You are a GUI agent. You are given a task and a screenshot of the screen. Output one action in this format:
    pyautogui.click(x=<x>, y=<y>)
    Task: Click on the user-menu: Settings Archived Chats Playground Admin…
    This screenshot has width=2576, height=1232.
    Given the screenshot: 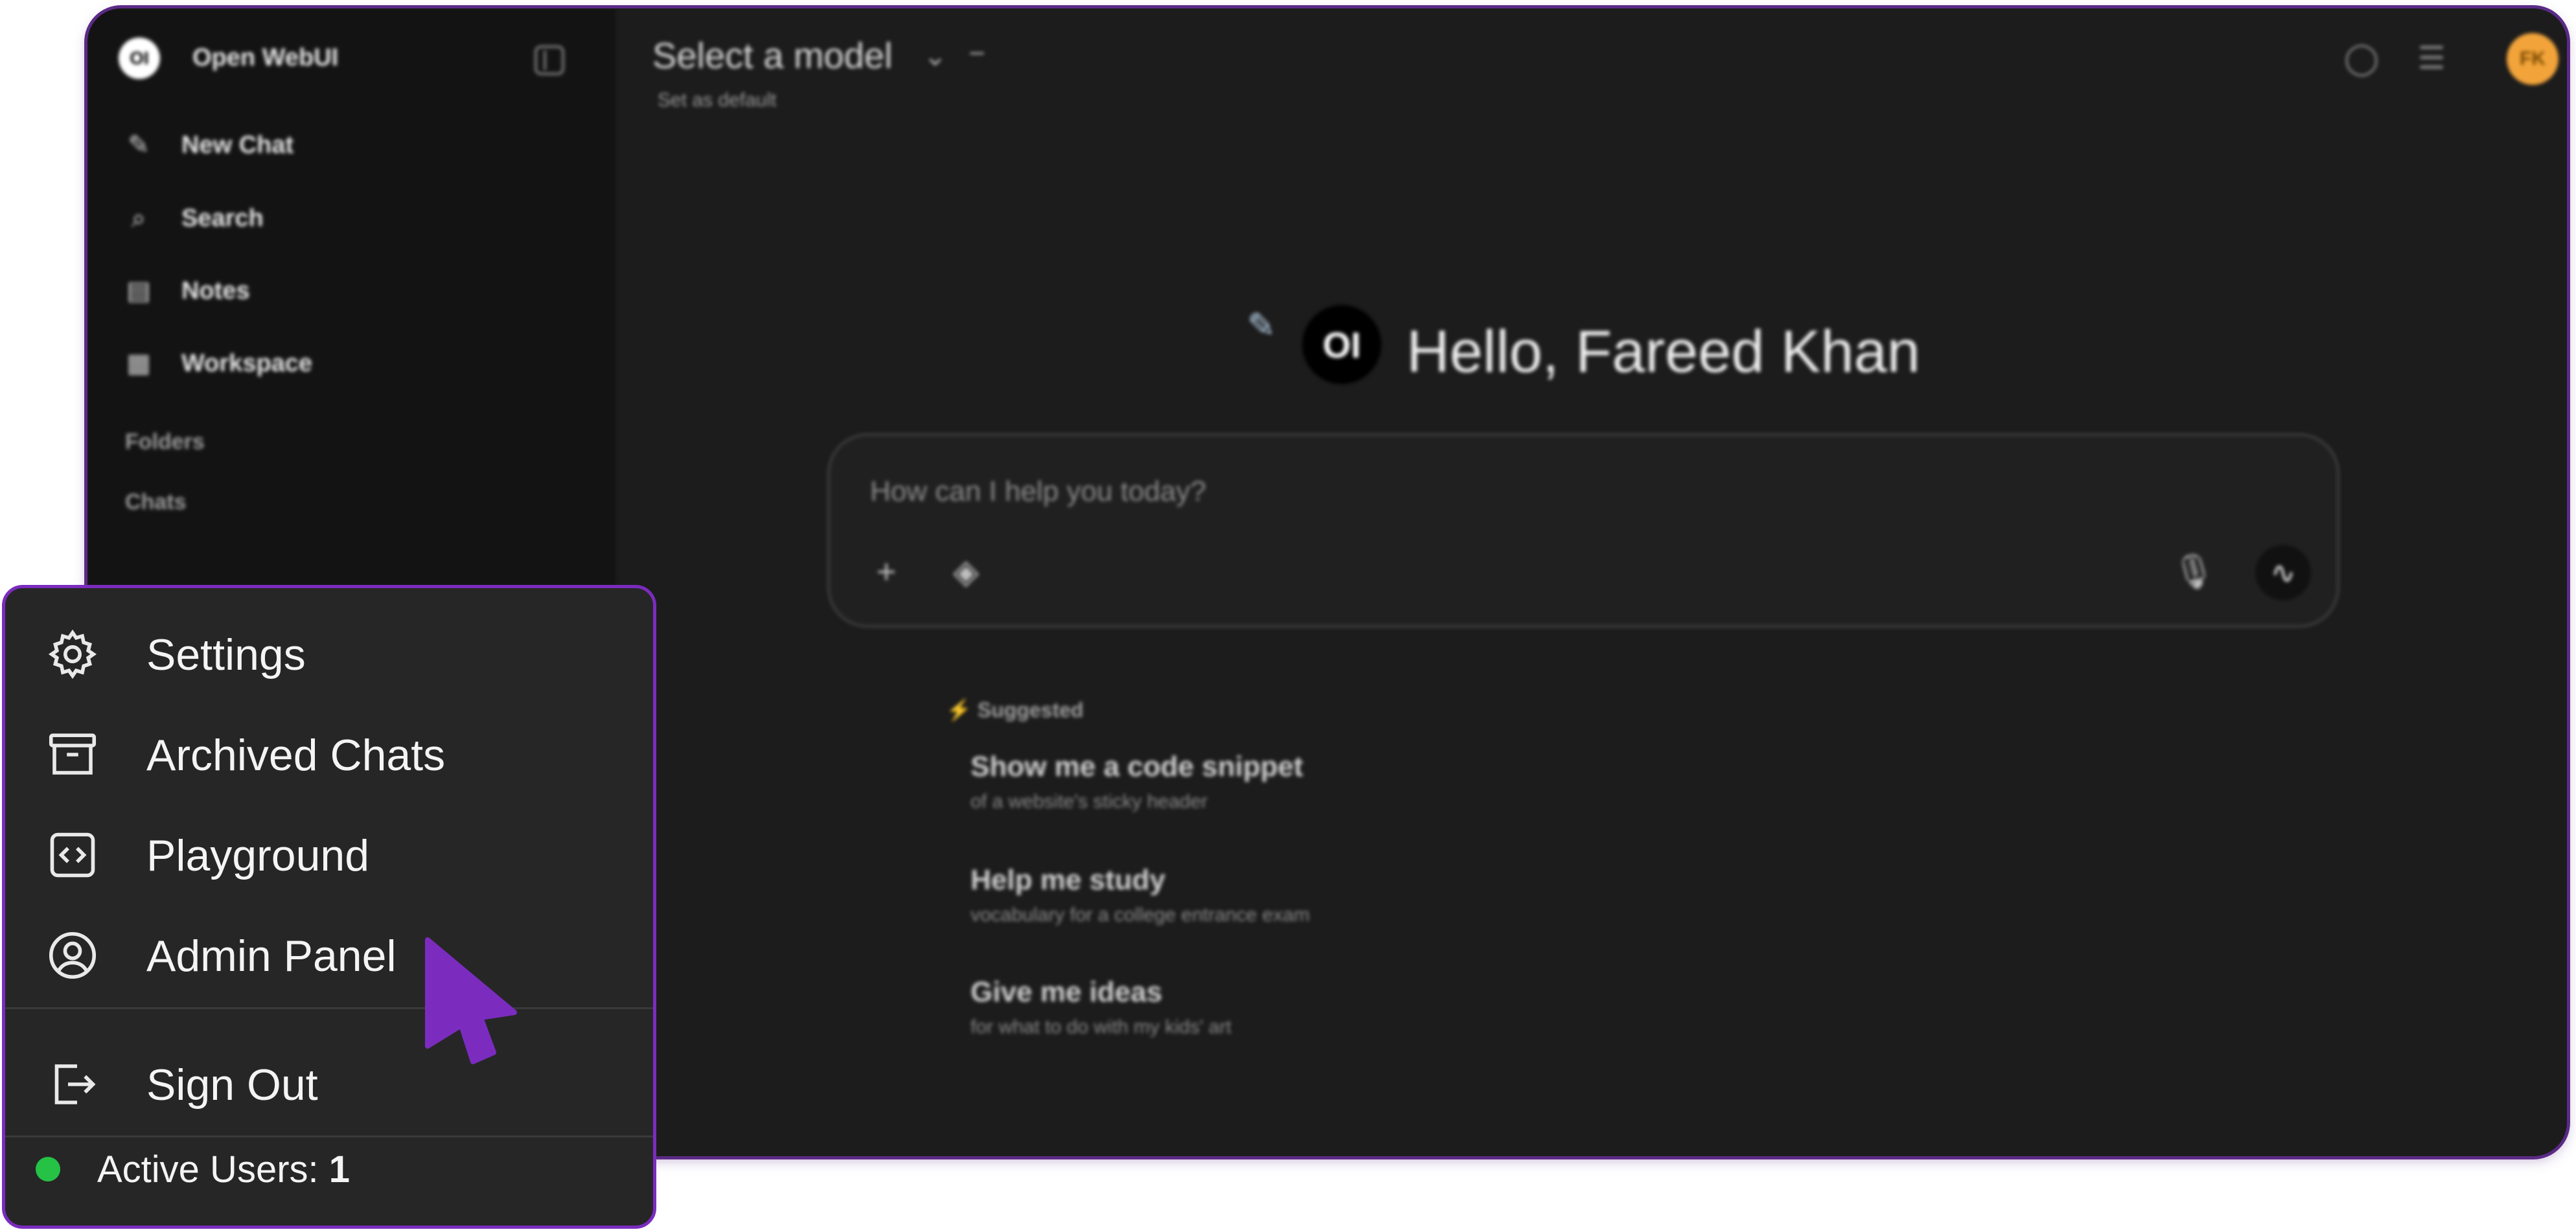 What is the action you would take?
    pyautogui.click(x=329, y=907)
    